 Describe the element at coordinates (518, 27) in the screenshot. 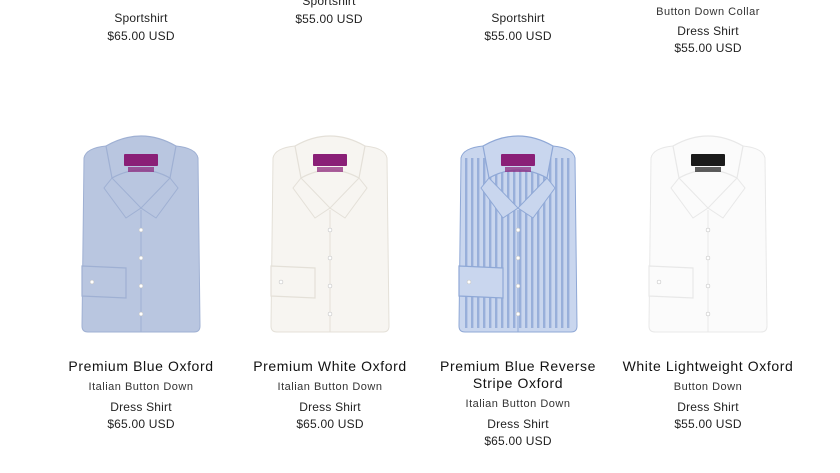

I see `top-product-3-info: Sportshirt $55.00 USD` at that location.